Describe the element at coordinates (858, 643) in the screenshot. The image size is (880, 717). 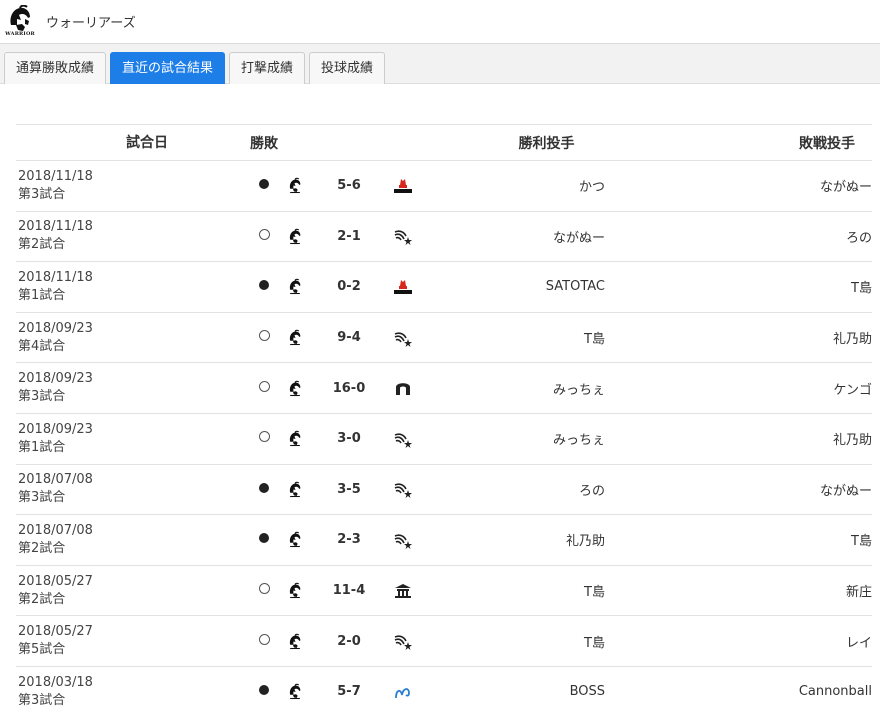
I see `lose-pitcher: レイ` at that location.